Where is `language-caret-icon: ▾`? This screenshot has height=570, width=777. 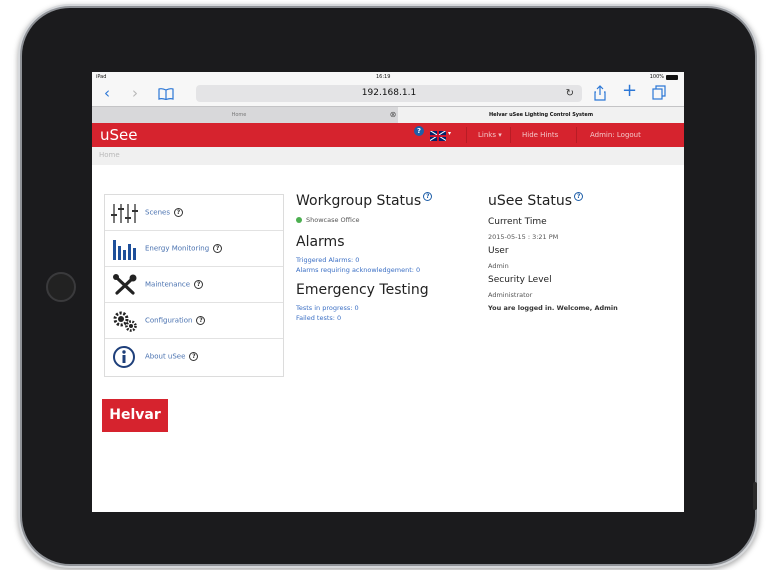
language-caret-icon: ▾ is located at coordinates (449, 133).